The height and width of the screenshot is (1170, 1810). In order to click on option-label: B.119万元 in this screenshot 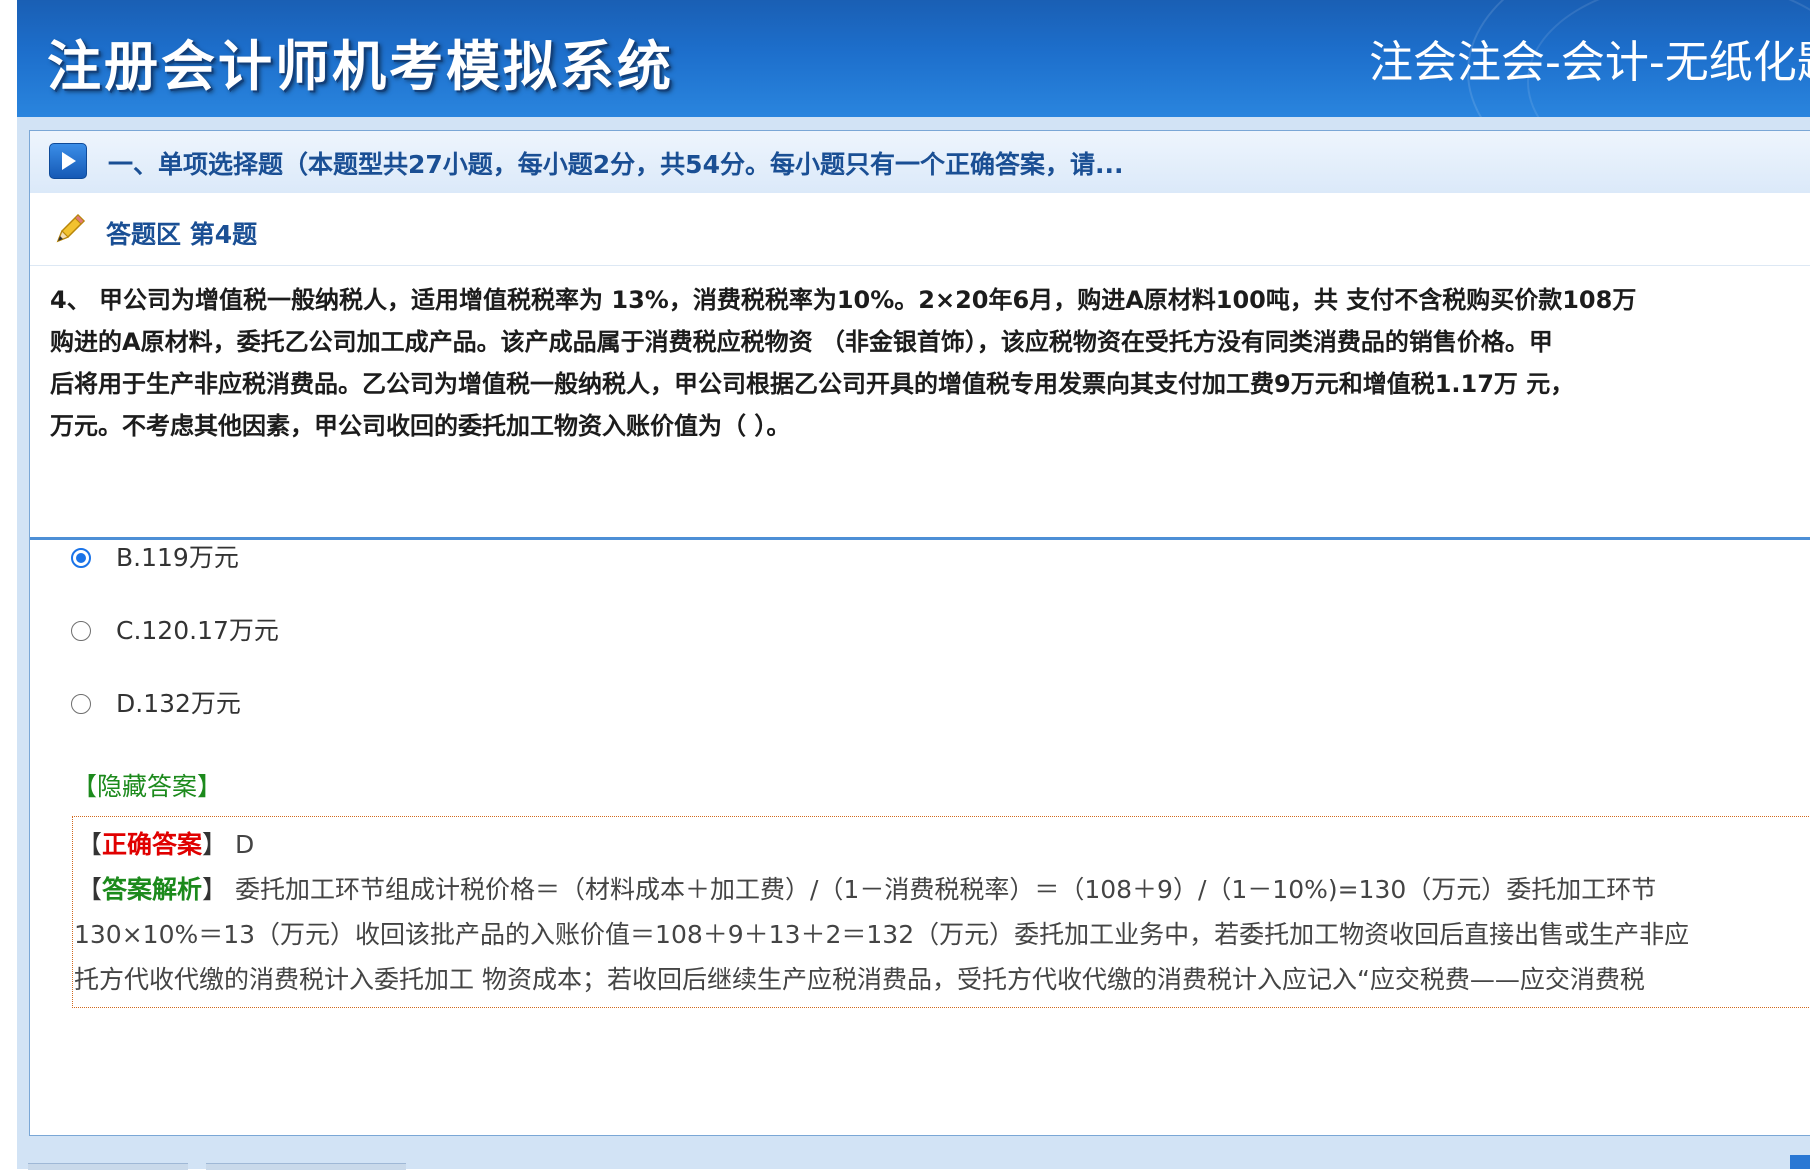, I will do `click(177, 558)`.